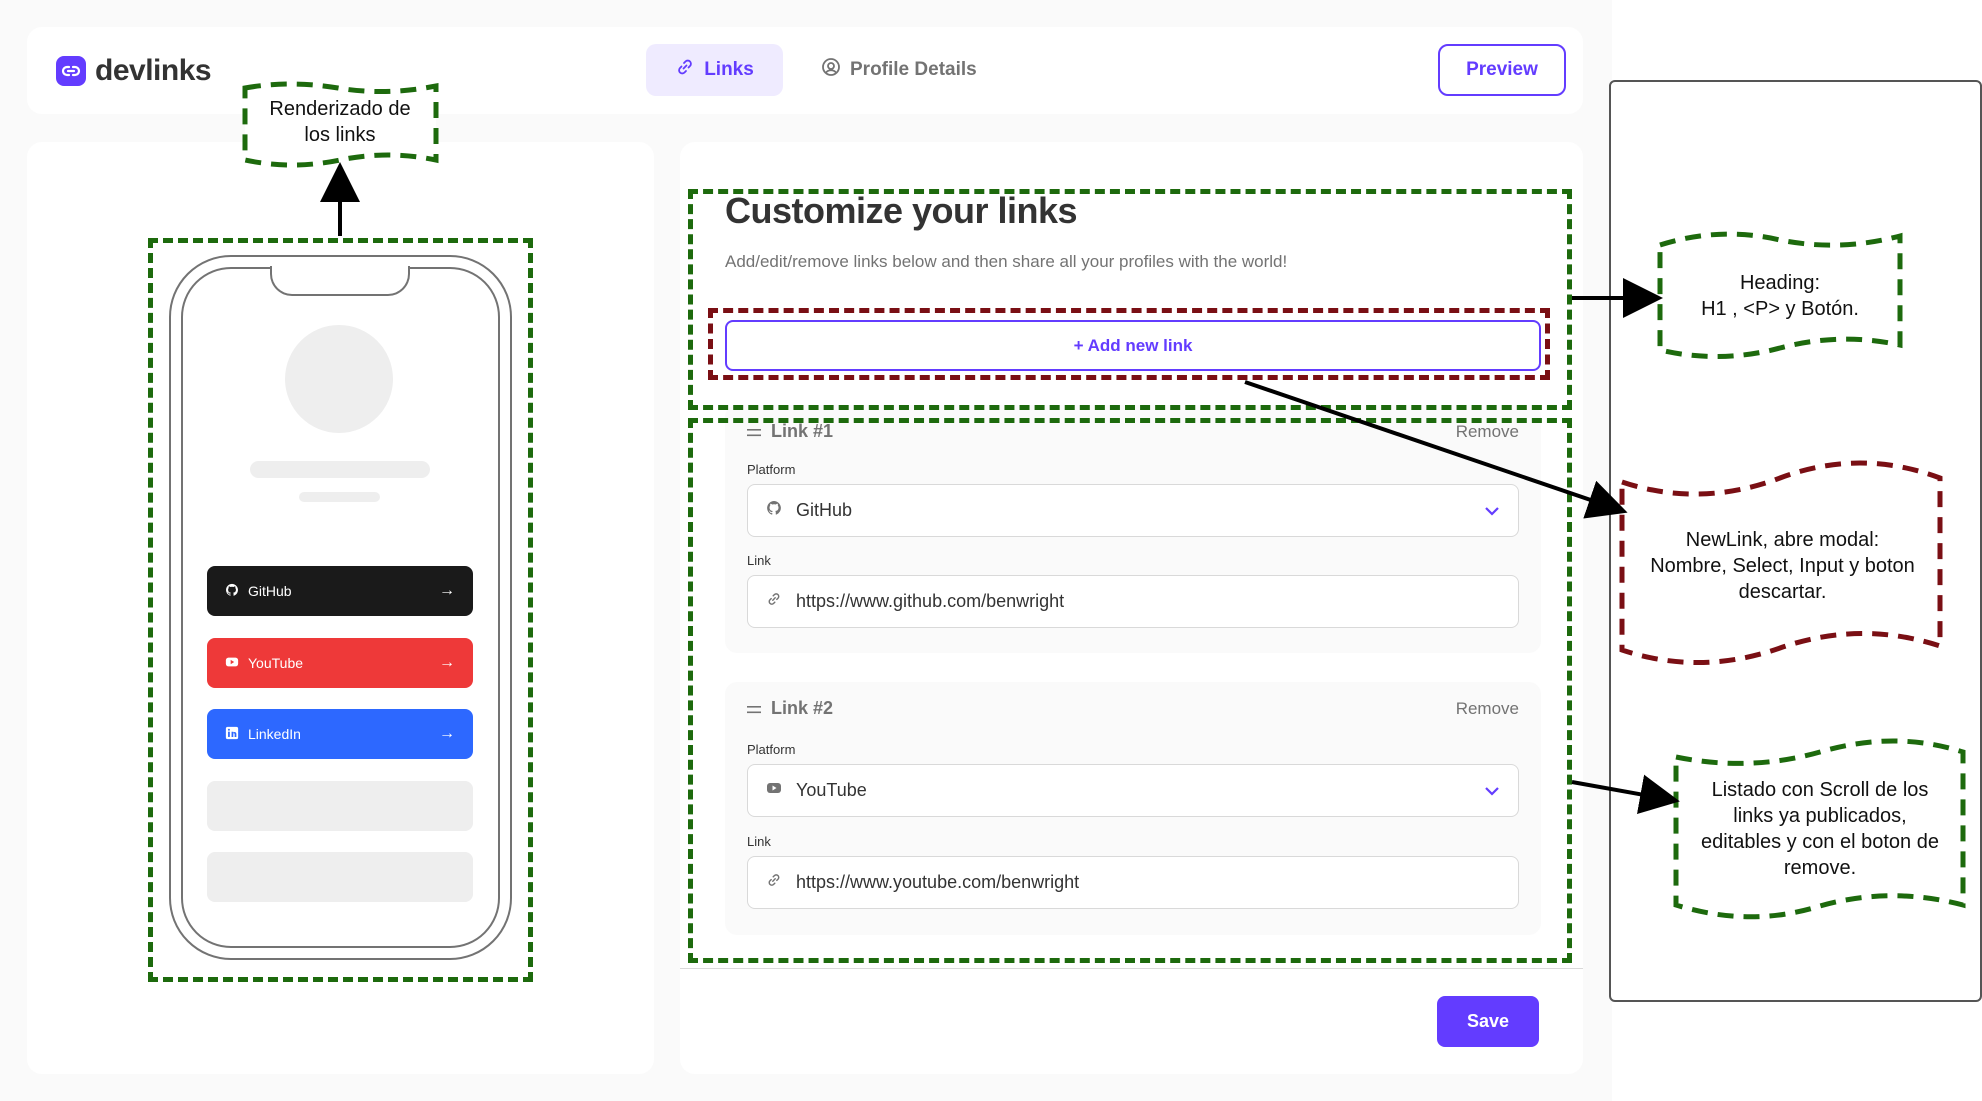 The height and width of the screenshot is (1101, 1982). Describe the element at coordinates (1780, 296) in the screenshot. I see `annotation-heading: Heading: H1 , <P> y Botón.` at that location.